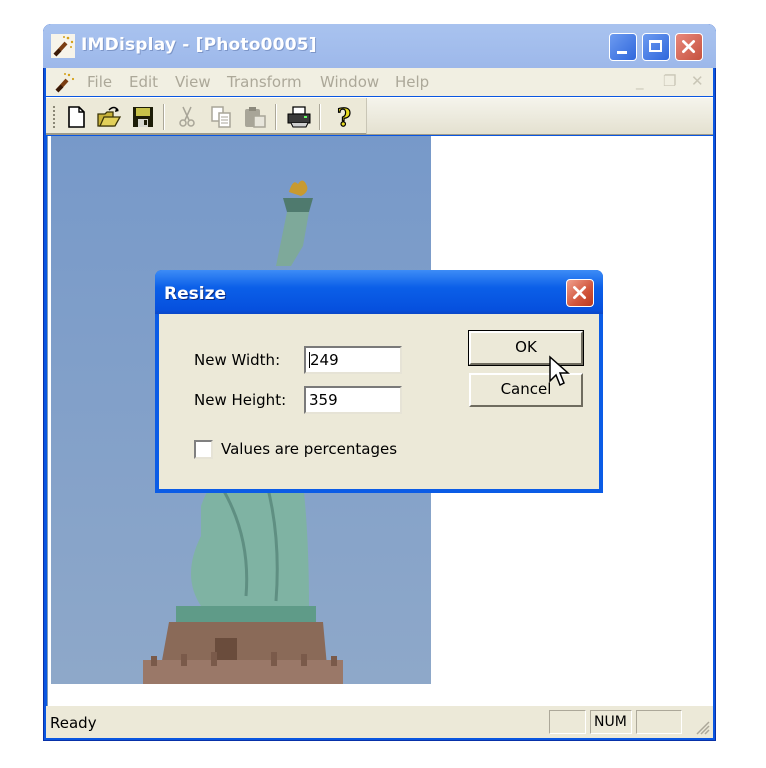 This screenshot has height=768, width=766. Describe the element at coordinates (237, 360) in the screenshot. I see `new-width-label: New Width:` at that location.